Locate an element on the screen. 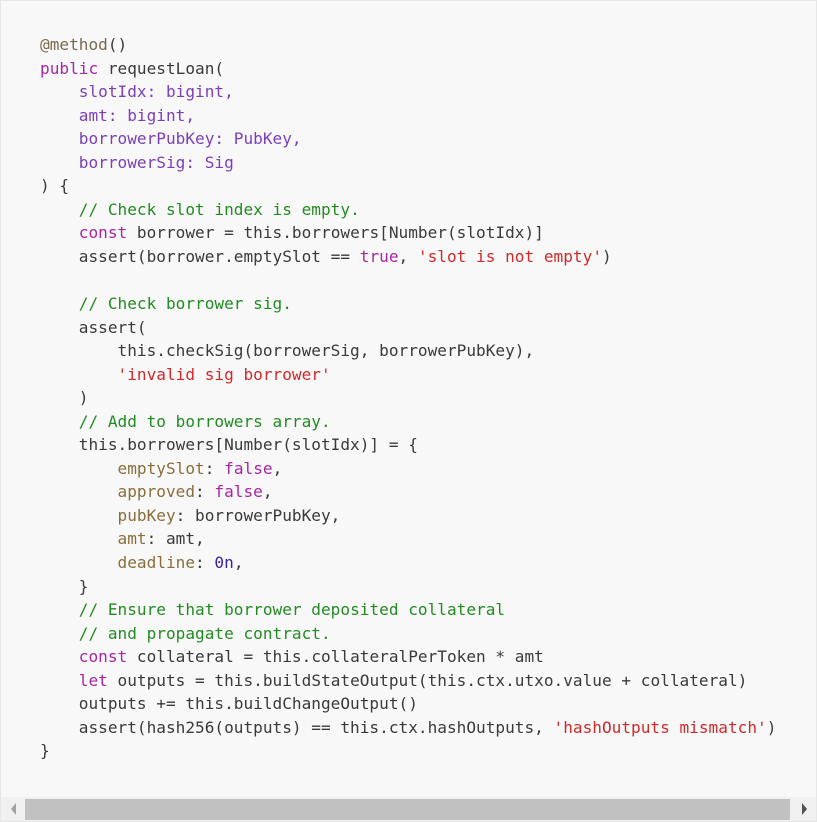  code-token: outputs += this.buildChangeOutput() is located at coordinates (229, 704).